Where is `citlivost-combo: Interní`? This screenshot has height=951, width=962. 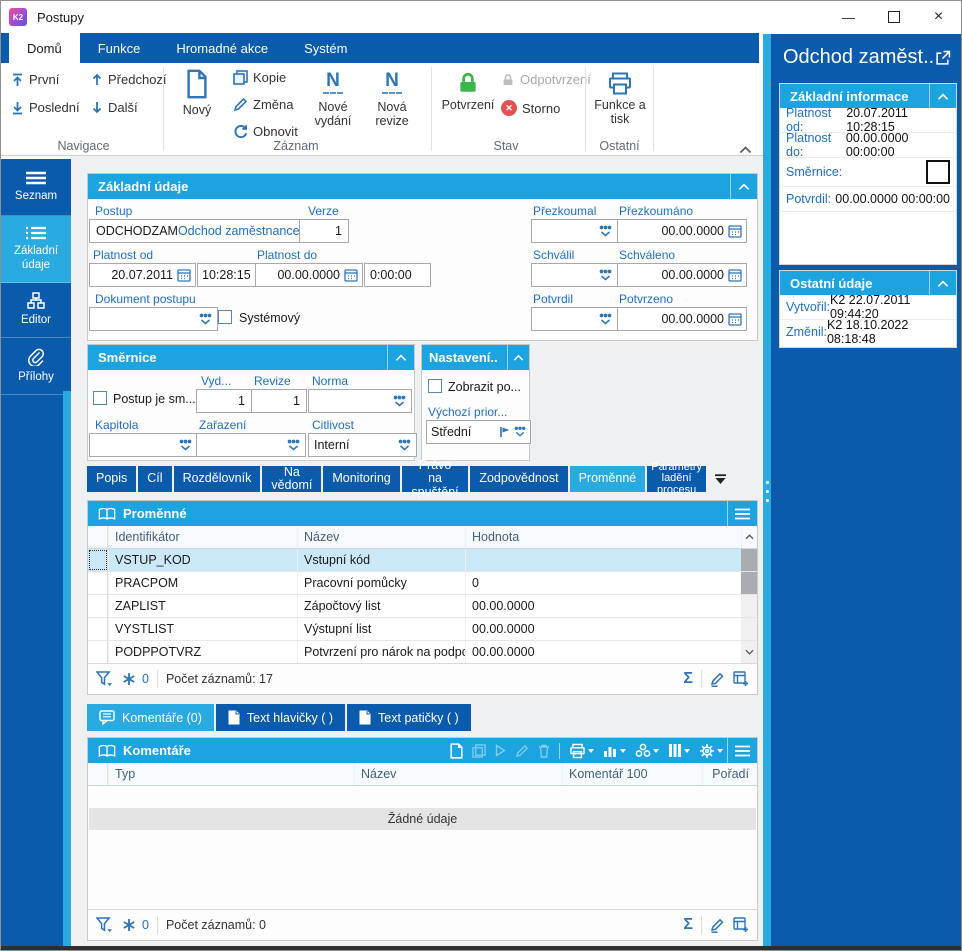
citlivost-combo: Interní is located at coordinates (362, 445).